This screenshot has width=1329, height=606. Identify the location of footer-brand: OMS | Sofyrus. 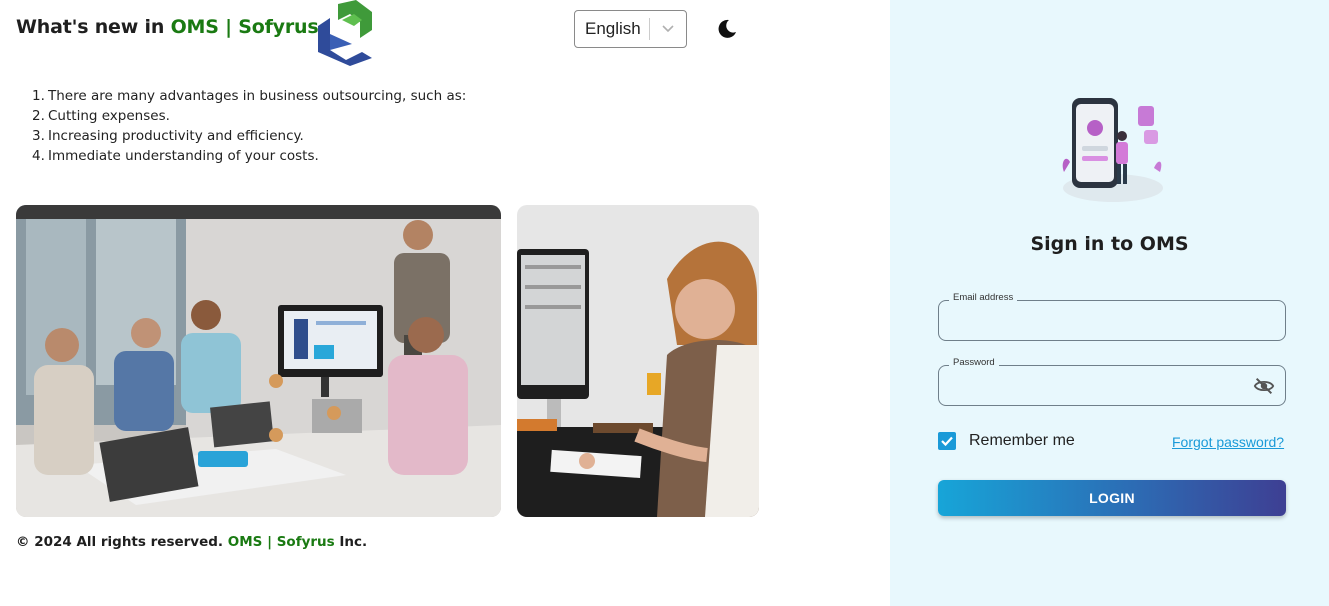
(281, 542).